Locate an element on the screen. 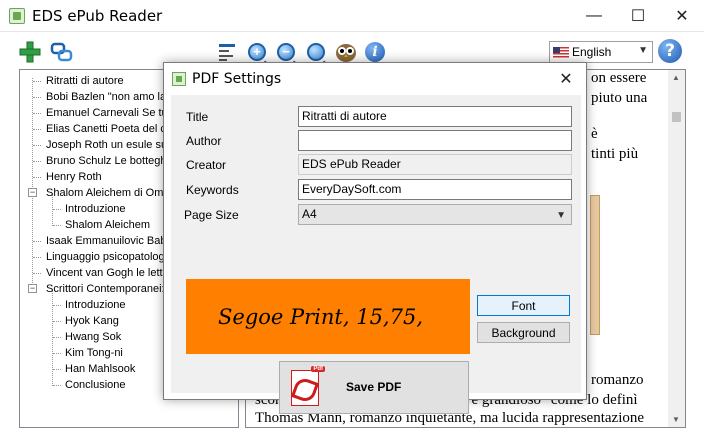 The height and width of the screenshot is (441, 704). tree-item: Shalom Aleichem di Ome is located at coordinates (108, 193).